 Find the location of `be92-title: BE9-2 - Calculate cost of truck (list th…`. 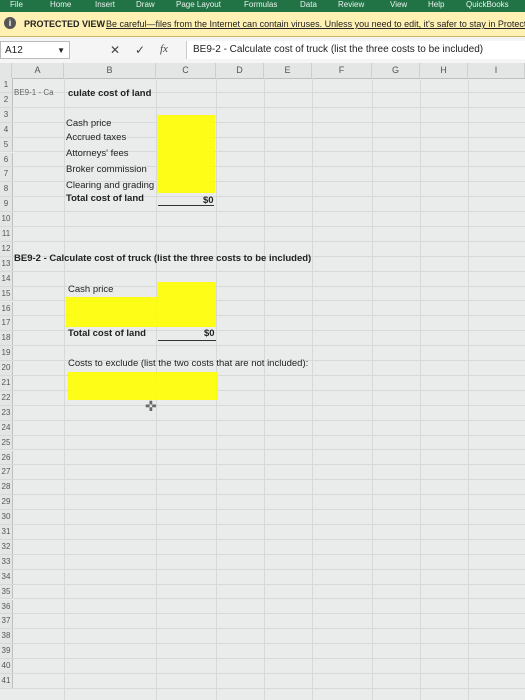

be92-title: BE9-2 - Calculate cost of truck (list th… is located at coordinates (163, 258).